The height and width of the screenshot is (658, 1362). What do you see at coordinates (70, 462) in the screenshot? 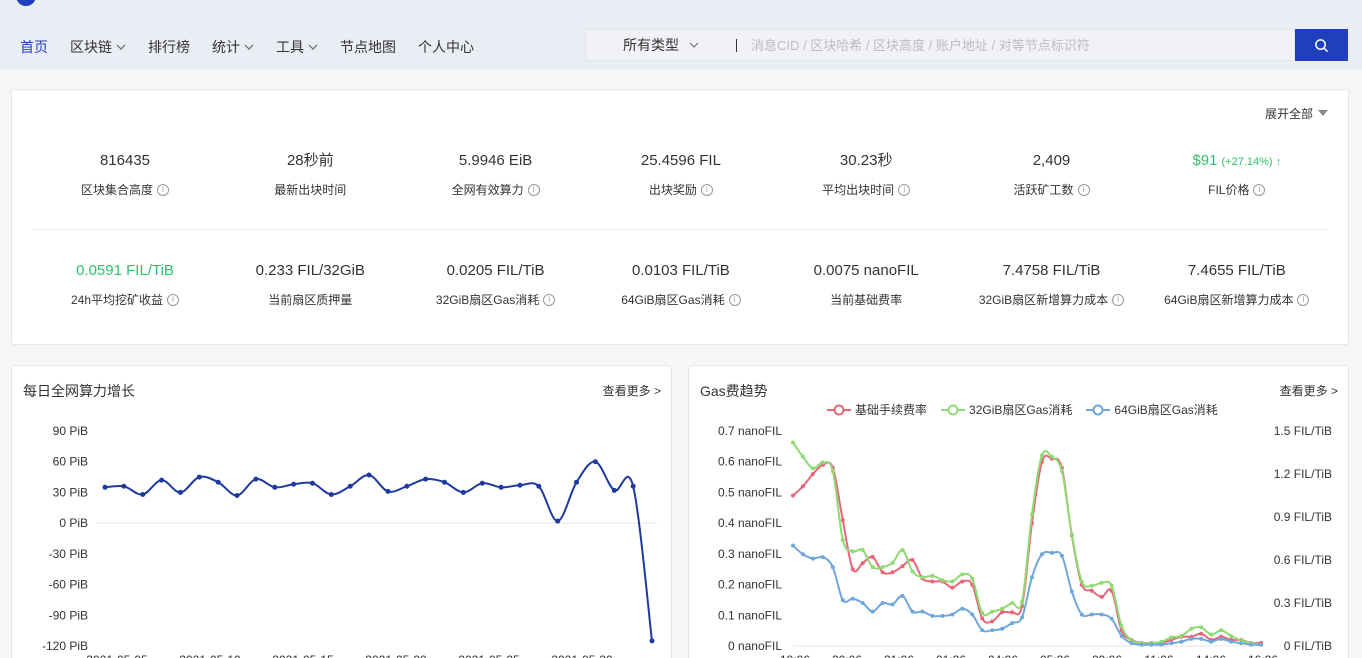
I see `y-tick-label: 60 PiB` at bounding box center [70, 462].